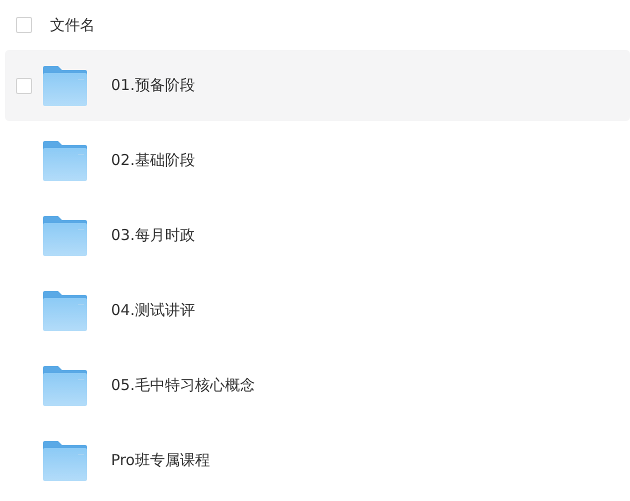 This screenshot has width=630, height=501. What do you see at coordinates (160, 460) in the screenshot?
I see `folder-name: Pro班专属课程` at bounding box center [160, 460].